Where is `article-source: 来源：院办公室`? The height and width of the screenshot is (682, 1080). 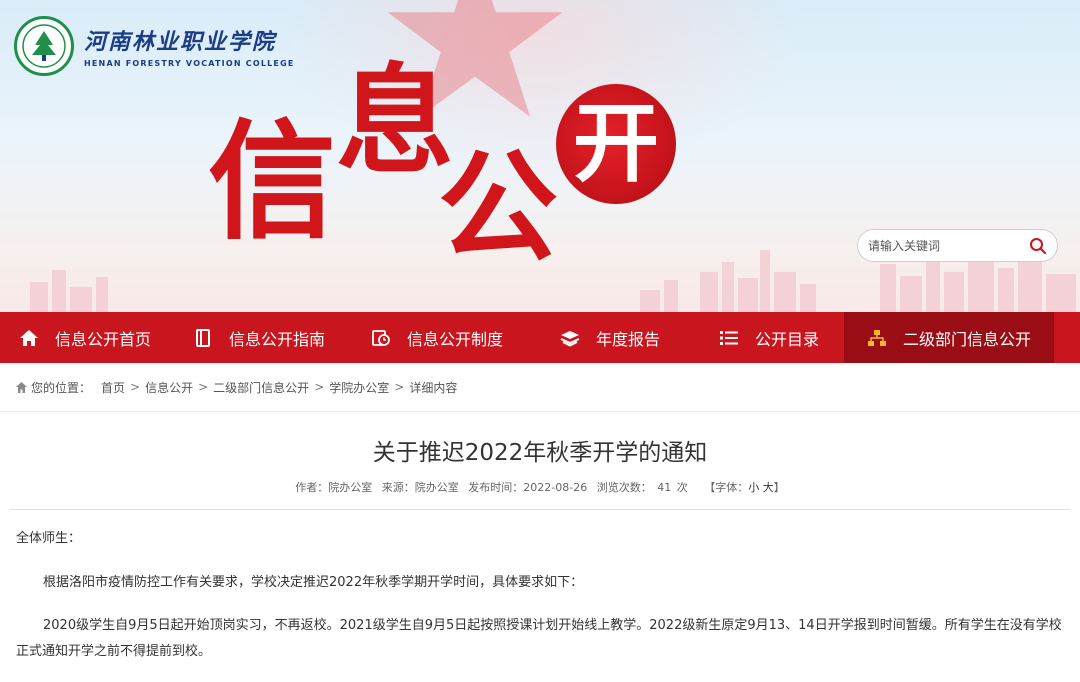
article-source: 来源：院办公室 is located at coordinates (420, 487).